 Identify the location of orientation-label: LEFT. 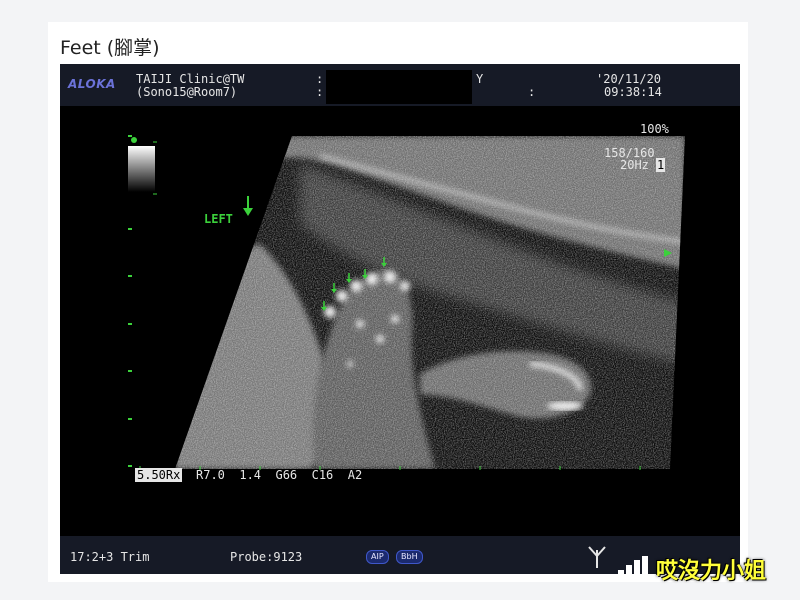
(218, 219).